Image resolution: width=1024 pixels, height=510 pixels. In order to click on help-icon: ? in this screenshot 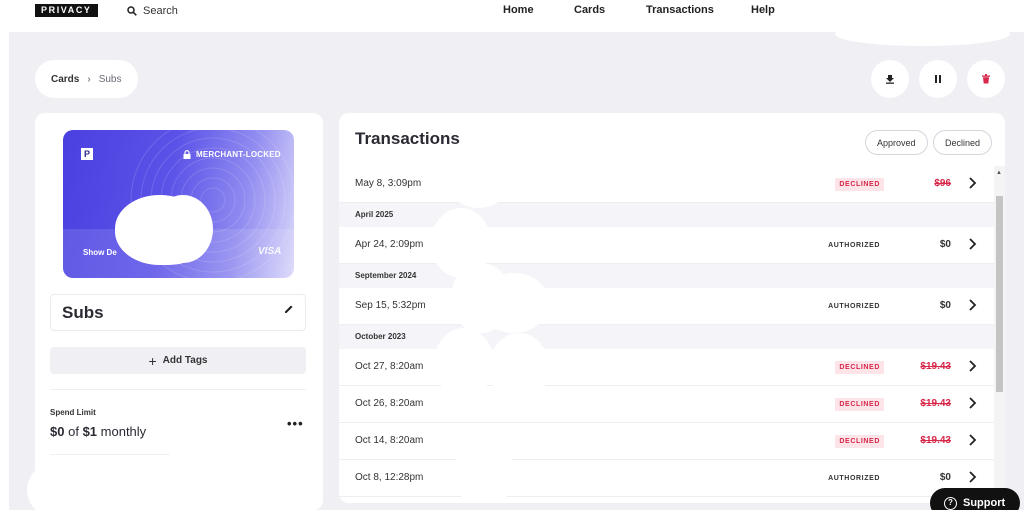, I will do `click(950, 503)`.